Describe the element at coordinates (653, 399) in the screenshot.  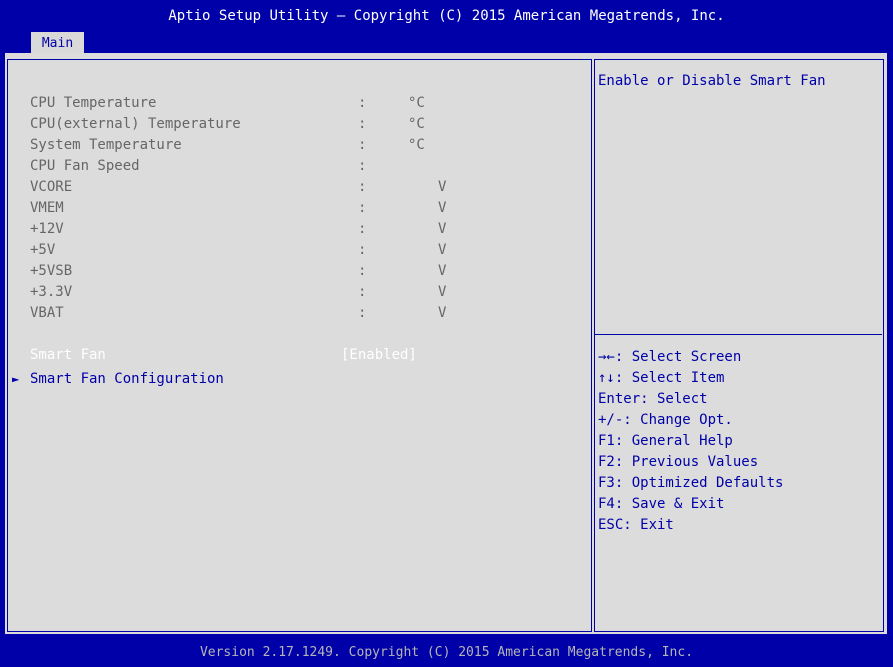
I see `key-hint-enter: Enter: Select` at that location.